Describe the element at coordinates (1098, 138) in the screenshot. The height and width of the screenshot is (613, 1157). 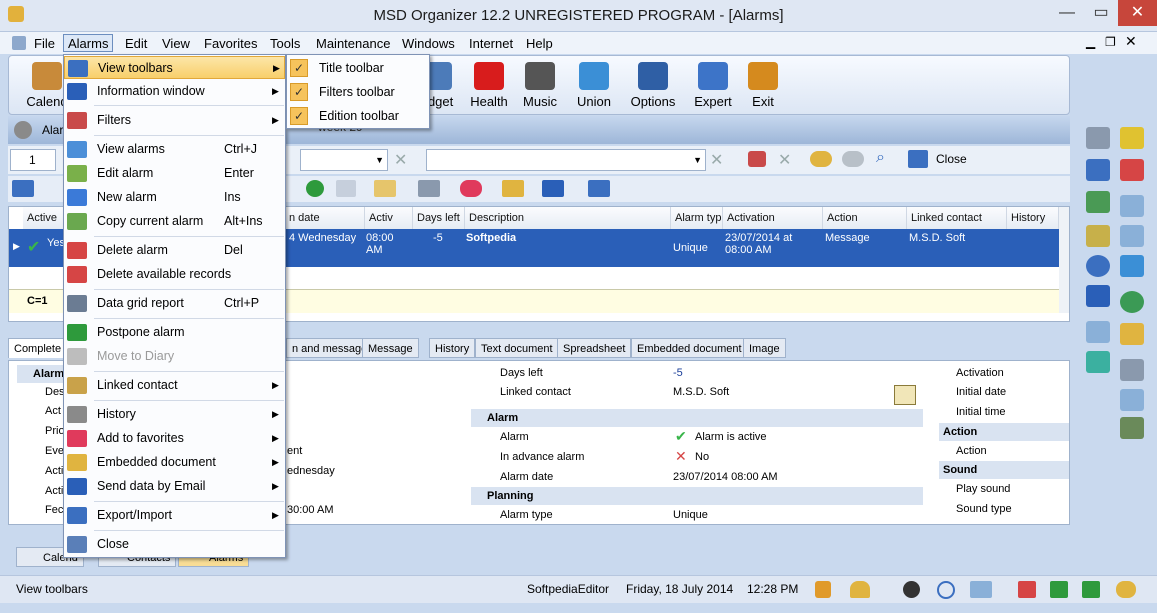
I see `side-tool-1-icon` at that location.